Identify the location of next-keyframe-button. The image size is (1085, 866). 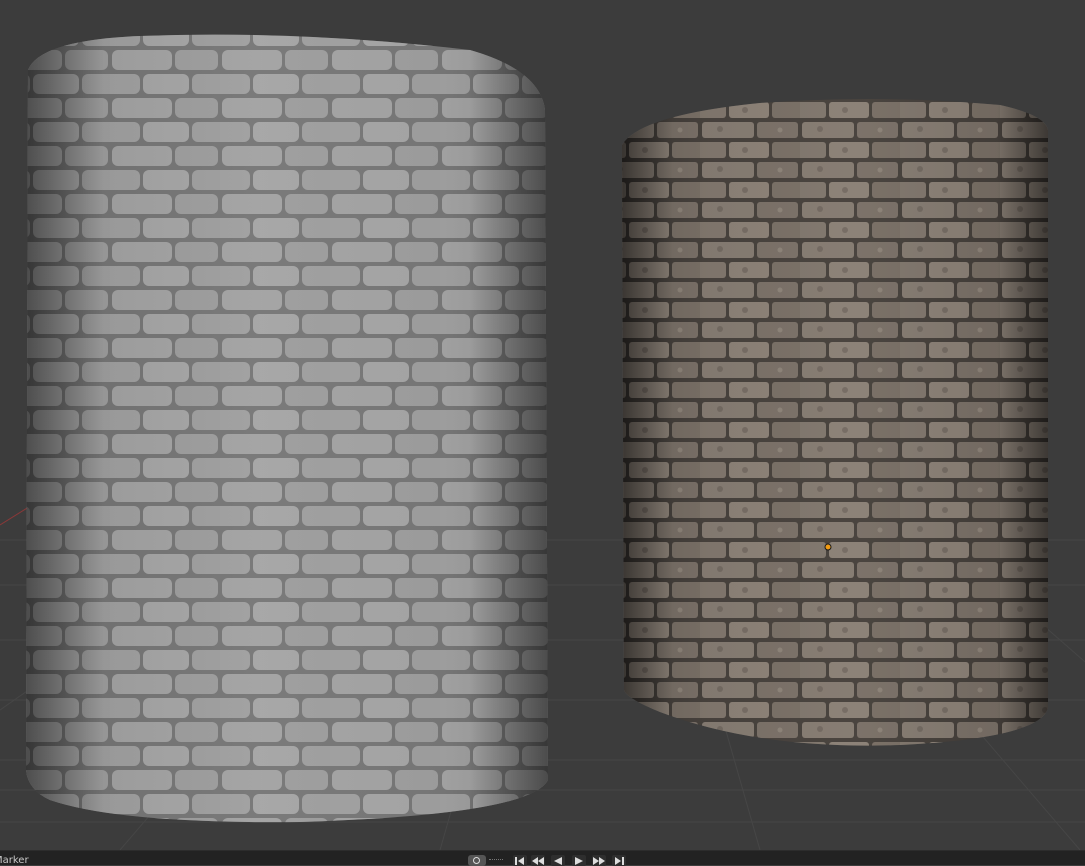
(599, 860).